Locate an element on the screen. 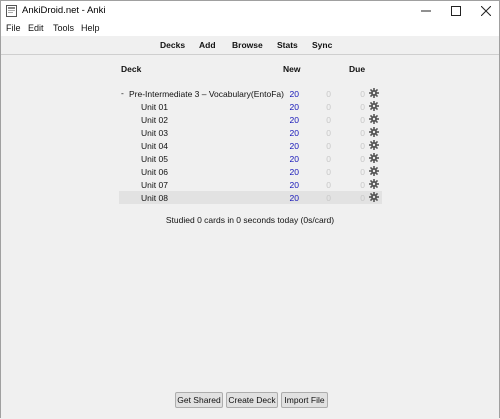 The height and width of the screenshot is (419, 500). get-shared-button: Get Shared is located at coordinates (199, 400).